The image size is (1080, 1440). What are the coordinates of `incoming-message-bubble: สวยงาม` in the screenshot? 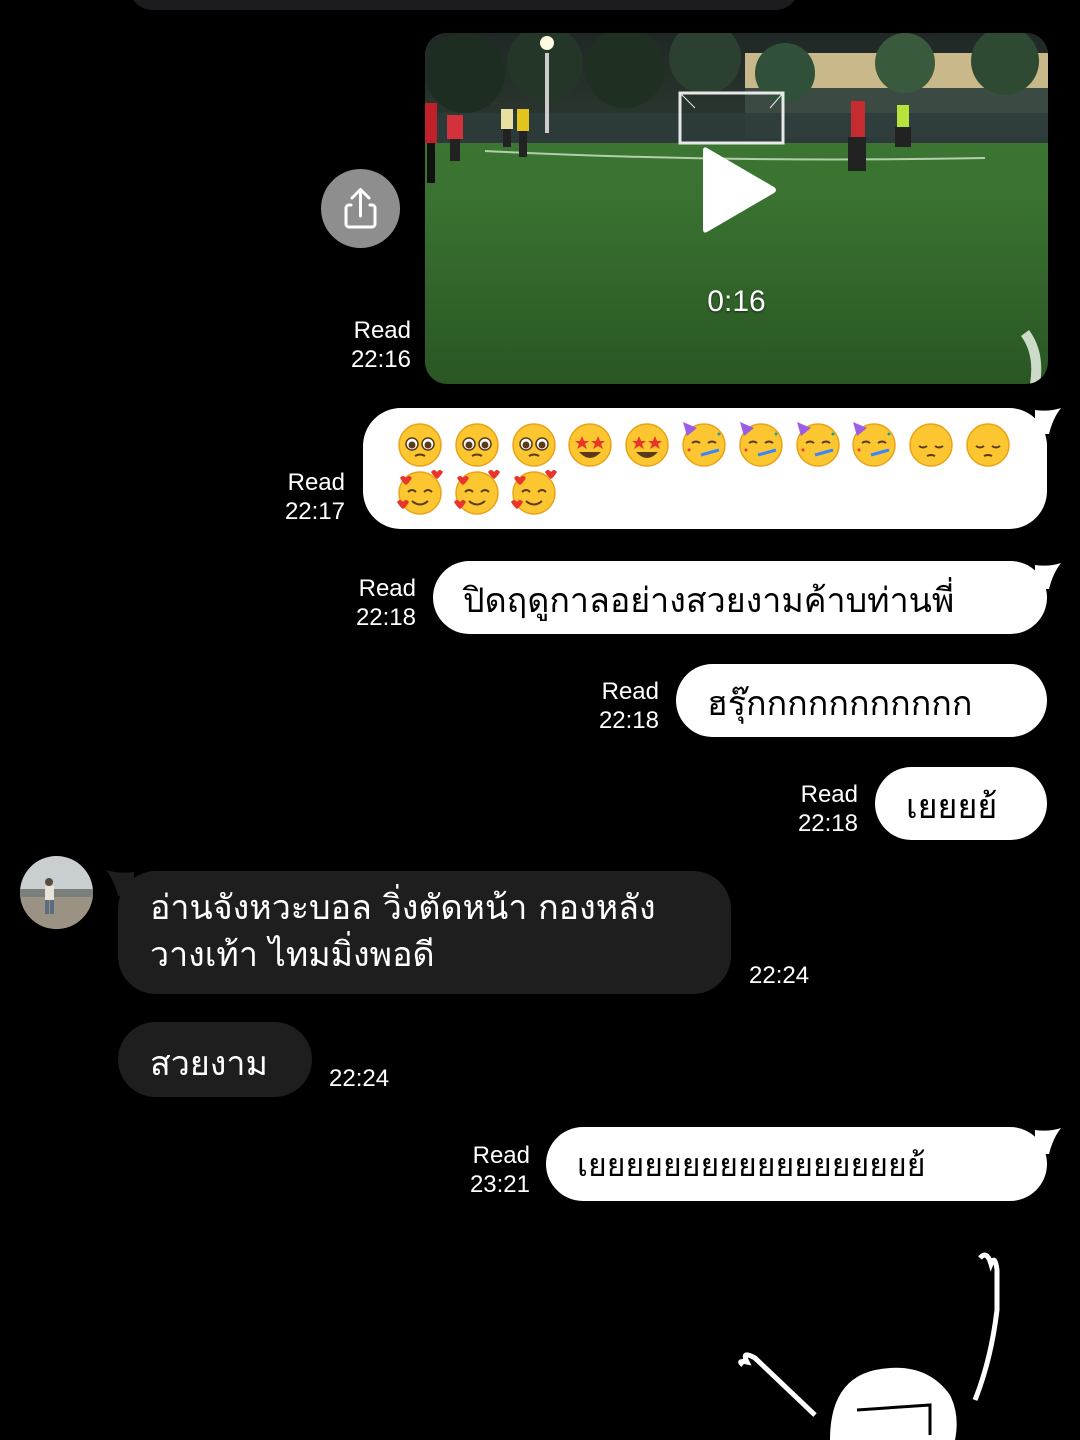 It's located at (215, 1059).